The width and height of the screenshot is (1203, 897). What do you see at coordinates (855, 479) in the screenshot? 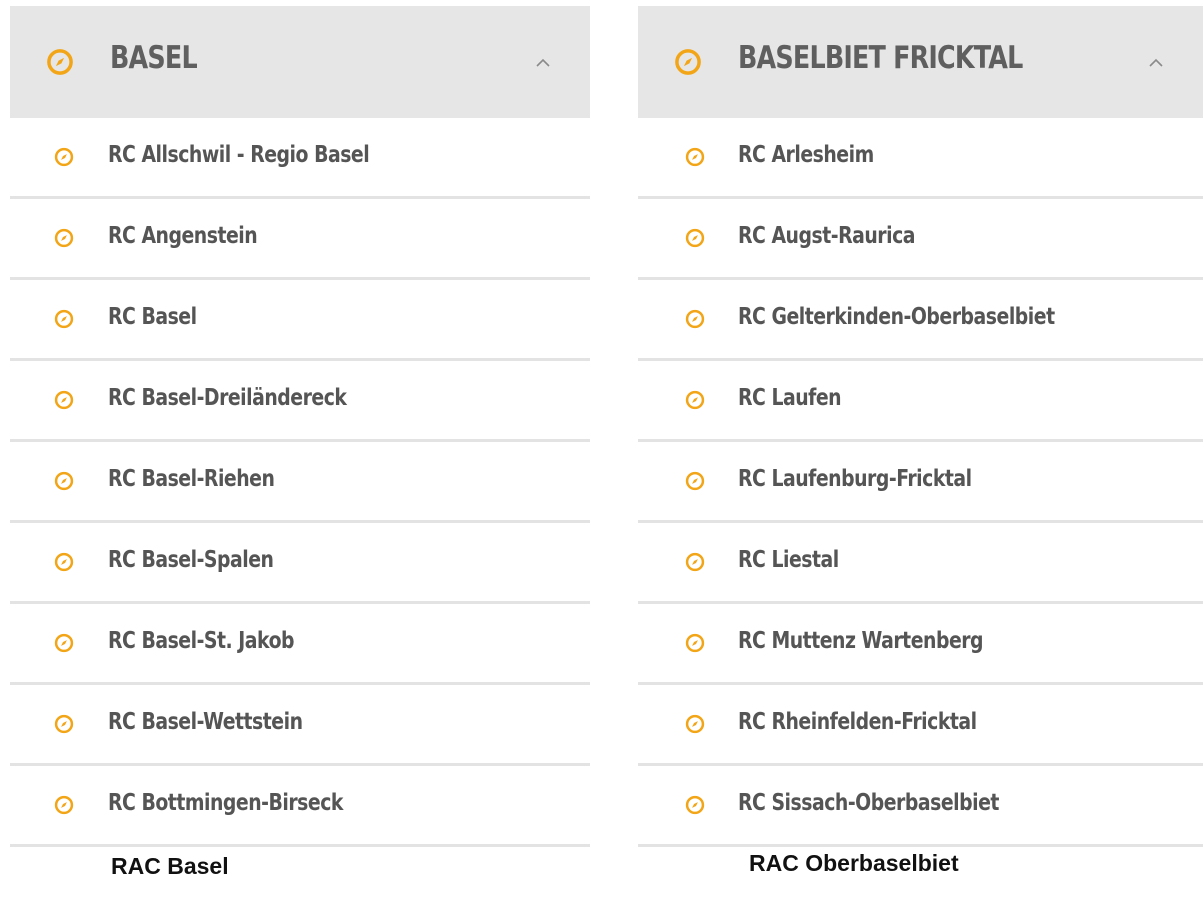
I see `club-link: RC Laufenburg-Fricktal` at bounding box center [855, 479].